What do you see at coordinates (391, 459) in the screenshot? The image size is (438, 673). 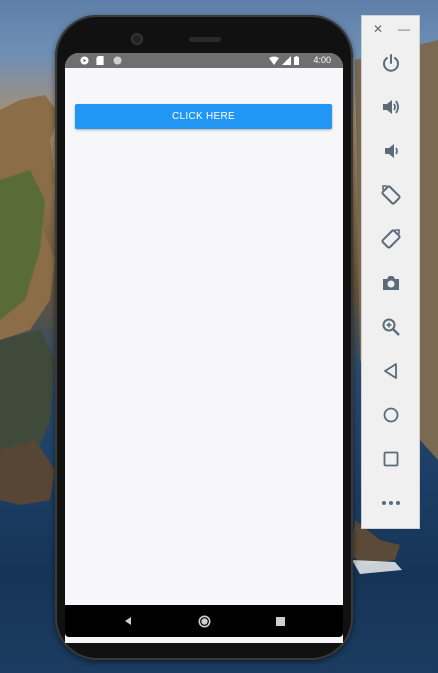 I see `overview-icon` at bounding box center [391, 459].